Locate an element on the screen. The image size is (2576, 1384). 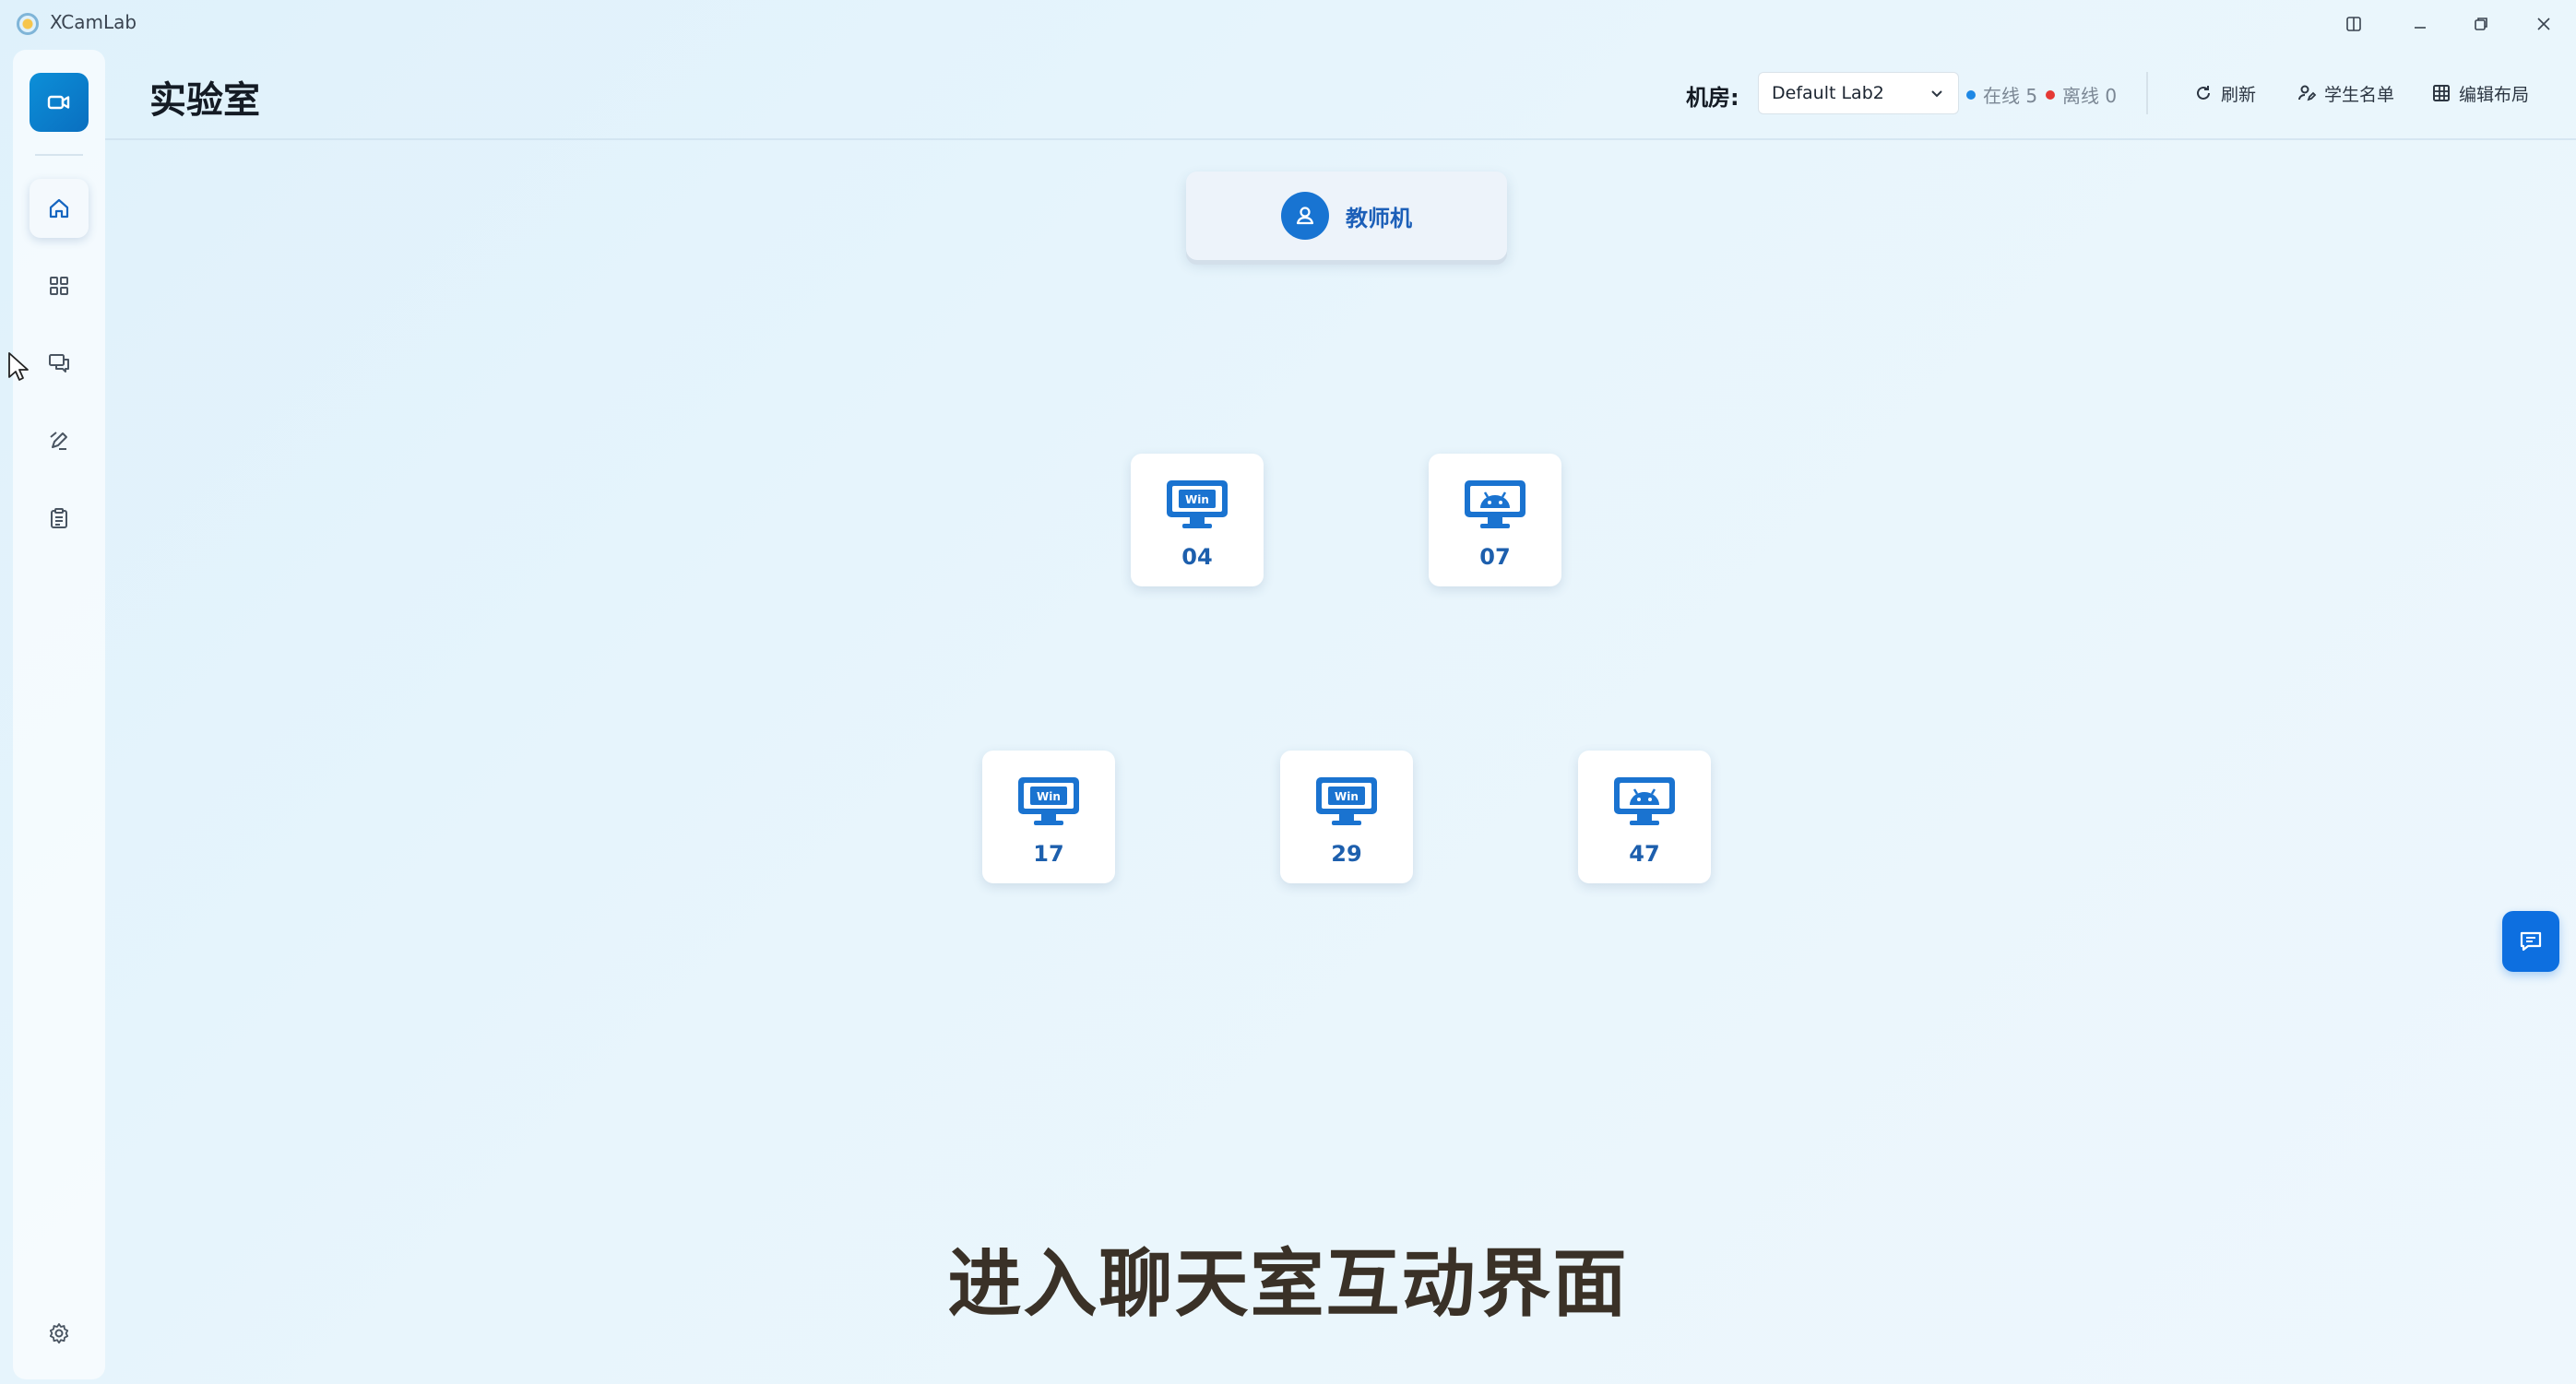
close-button is located at coordinates (2544, 24).